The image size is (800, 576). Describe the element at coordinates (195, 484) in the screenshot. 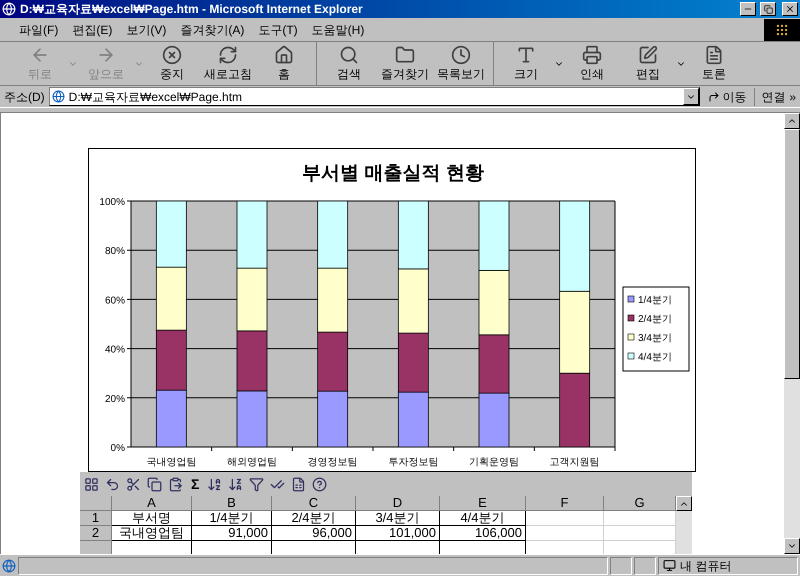

I see `sum-button: Σ` at that location.